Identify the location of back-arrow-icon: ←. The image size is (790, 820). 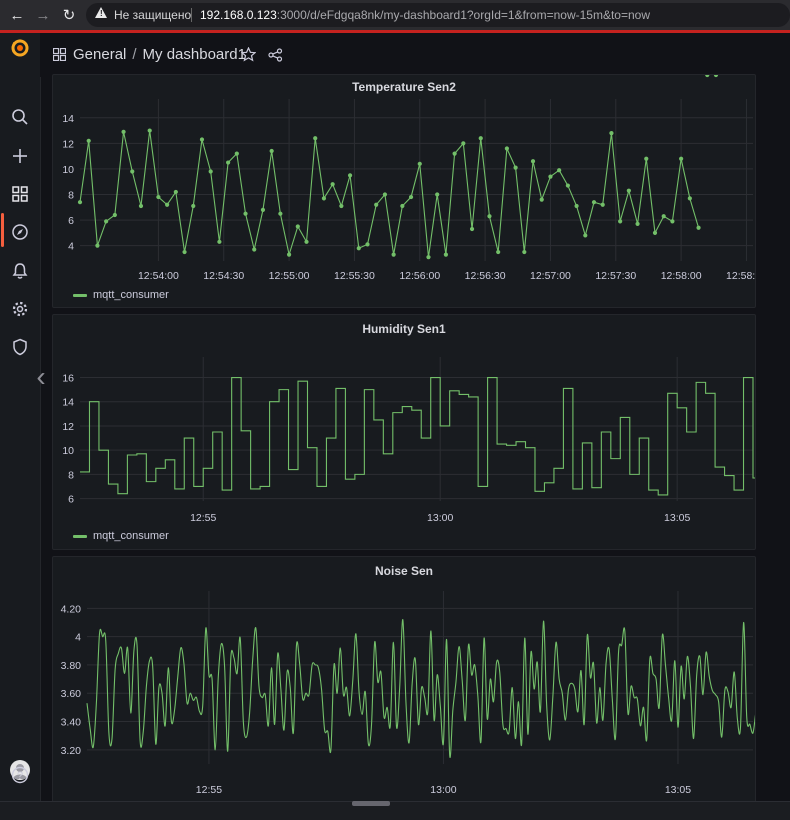
(17, 15).